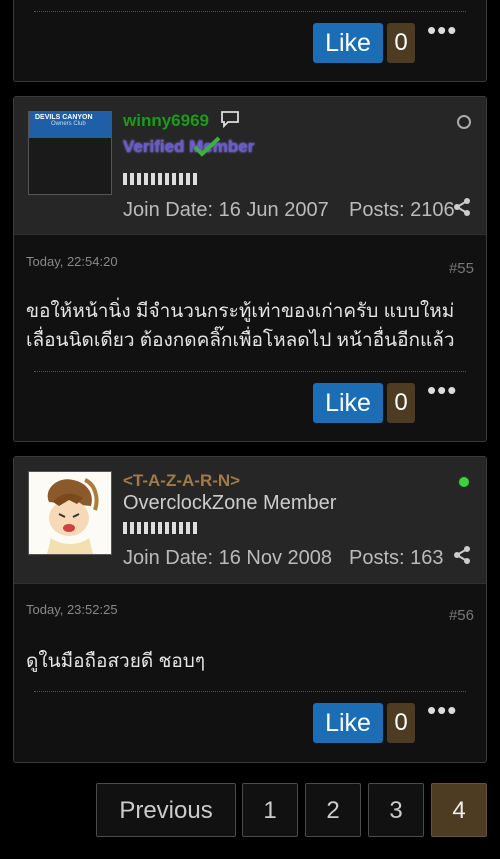 This screenshot has width=500, height=859. What do you see at coordinates (64, 117) in the screenshot?
I see `avatar-banner-text: DEVILS CANYON` at bounding box center [64, 117].